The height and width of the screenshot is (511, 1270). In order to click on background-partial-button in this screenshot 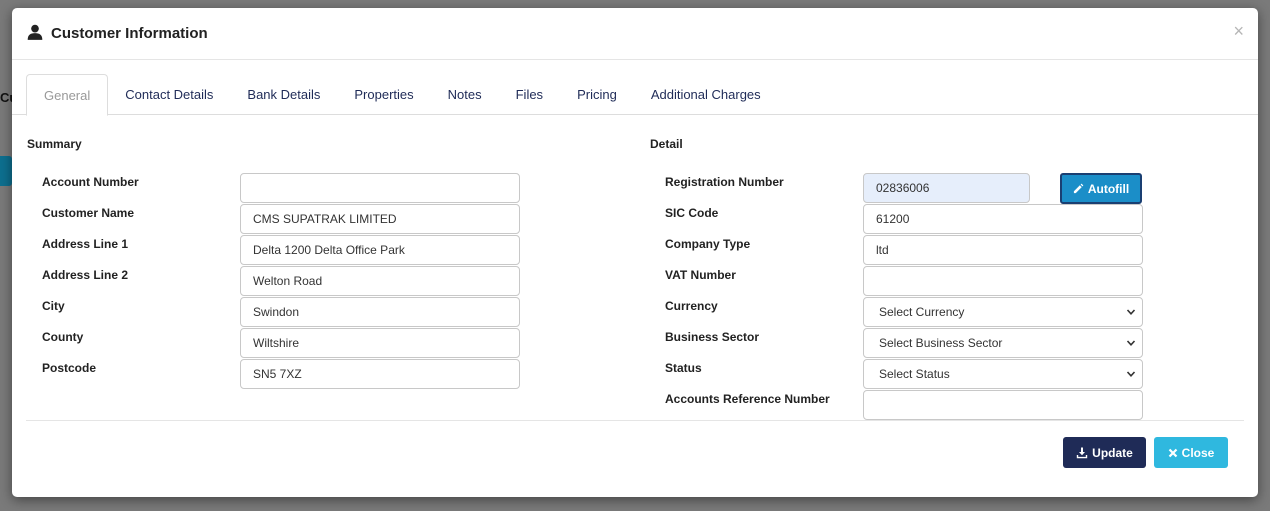, I will do `click(6, 171)`.